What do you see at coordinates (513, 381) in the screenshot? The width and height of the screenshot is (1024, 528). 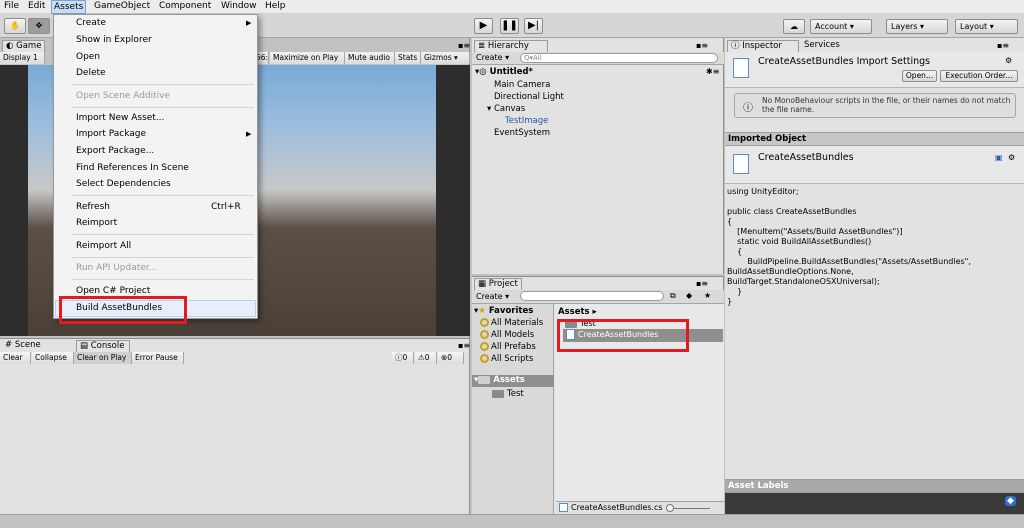 I see `assets-tree-root: ▾ Assets` at bounding box center [513, 381].